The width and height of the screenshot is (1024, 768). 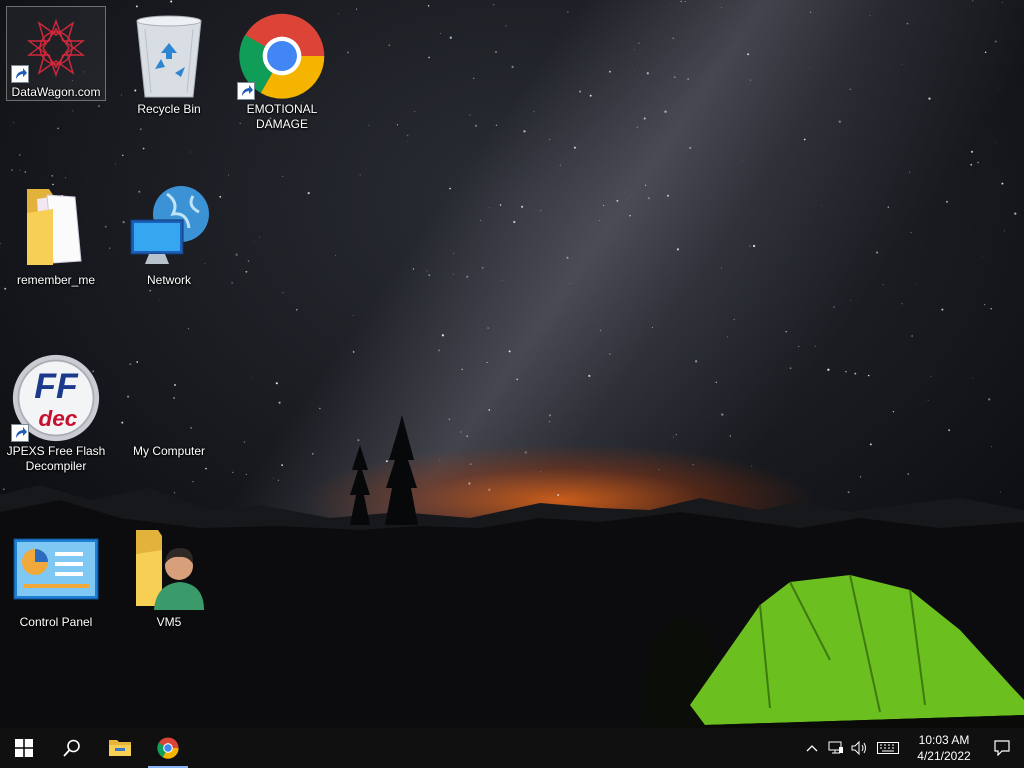 I want to click on desktop-icon-label: DataWagon.com, so click(x=56, y=92).